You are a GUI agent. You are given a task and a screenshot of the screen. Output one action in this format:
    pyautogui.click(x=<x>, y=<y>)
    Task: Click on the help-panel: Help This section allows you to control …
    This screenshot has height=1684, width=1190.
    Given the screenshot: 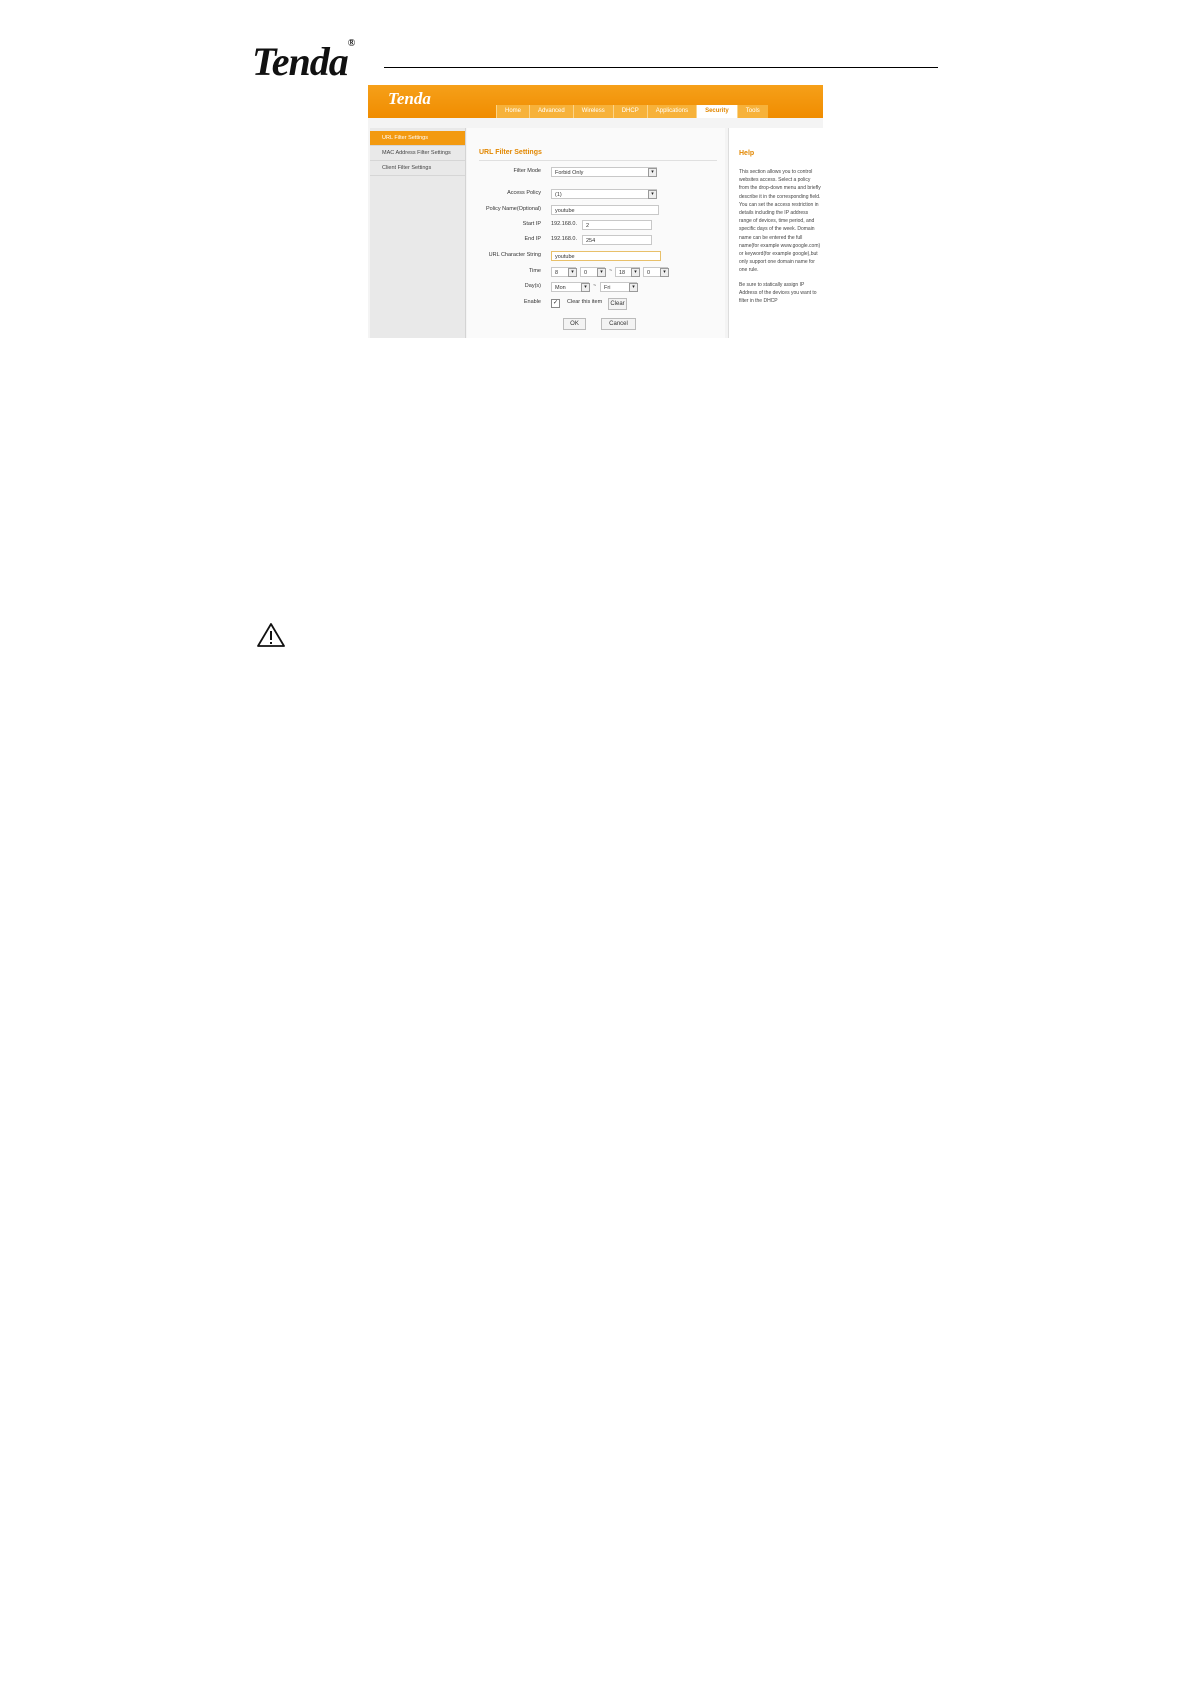 What is the action you would take?
    pyautogui.click(x=775, y=233)
    